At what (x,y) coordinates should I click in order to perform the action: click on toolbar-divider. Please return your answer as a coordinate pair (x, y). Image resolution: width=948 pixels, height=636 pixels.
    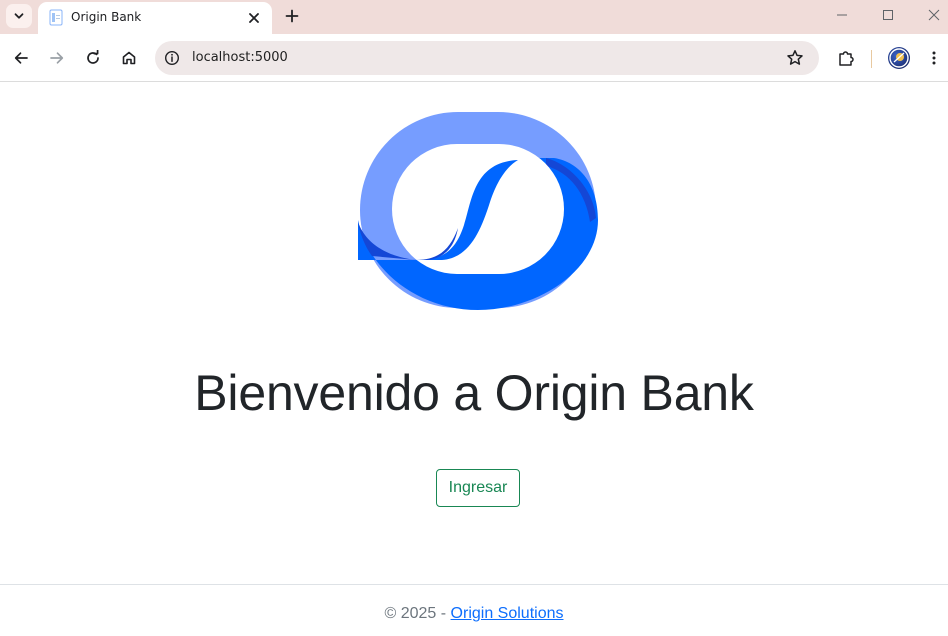
    Looking at the image, I should click on (871, 59).